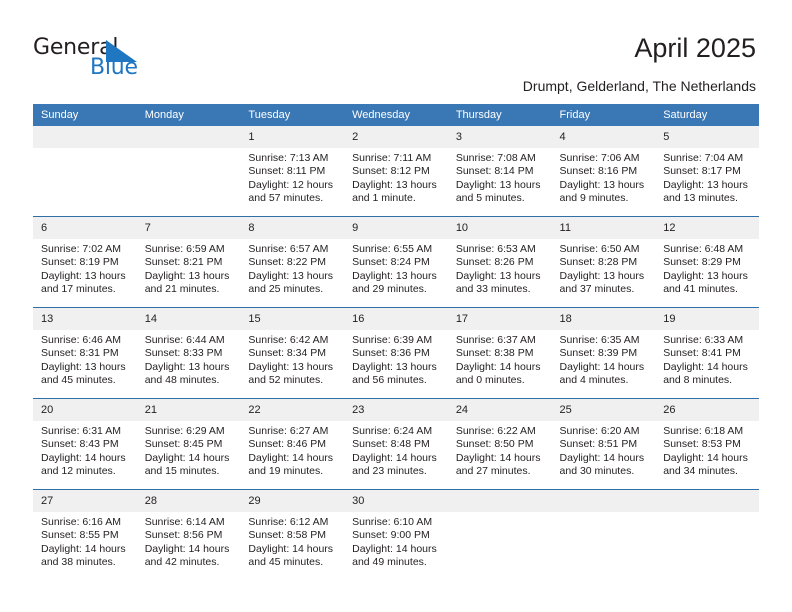  What do you see at coordinates (292, 228) in the screenshot?
I see `day-number: 8` at bounding box center [292, 228].